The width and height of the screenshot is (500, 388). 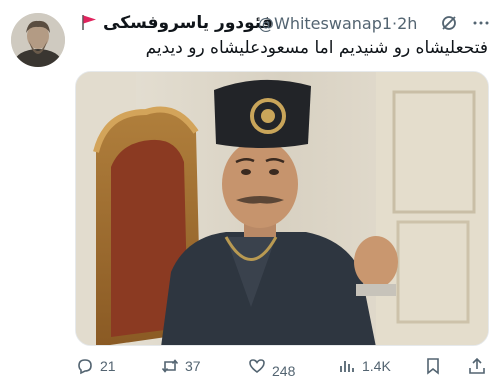 I want to click on bookmark-button, so click(x=435, y=366).